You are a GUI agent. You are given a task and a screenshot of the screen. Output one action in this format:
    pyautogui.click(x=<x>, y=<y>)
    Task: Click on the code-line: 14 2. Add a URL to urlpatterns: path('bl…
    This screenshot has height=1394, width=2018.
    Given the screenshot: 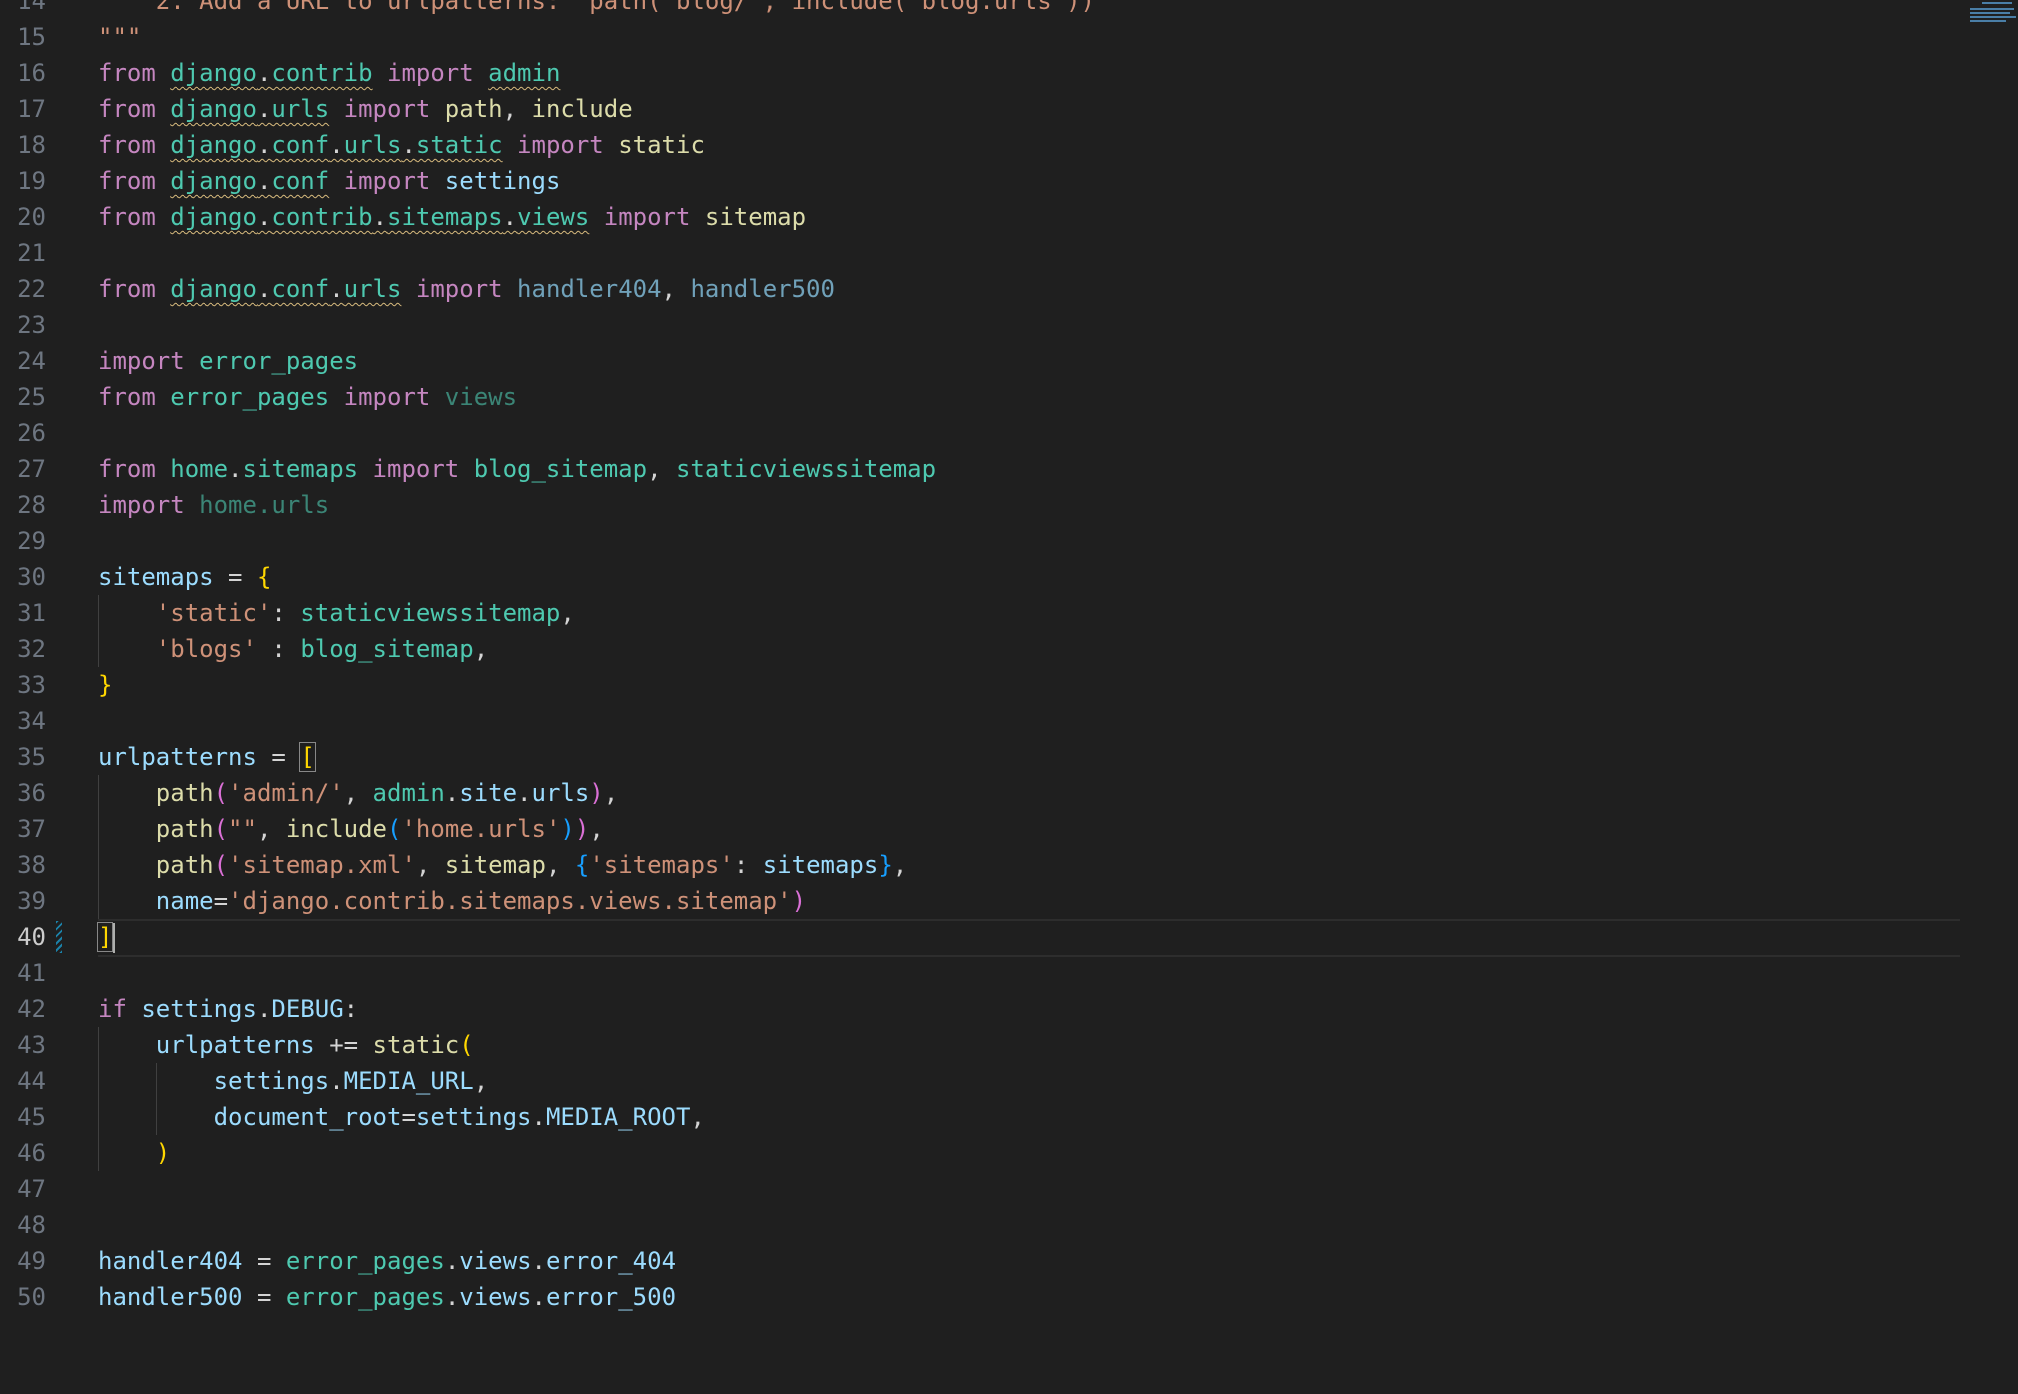 What is the action you would take?
    pyautogui.click(x=980, y=9)
    